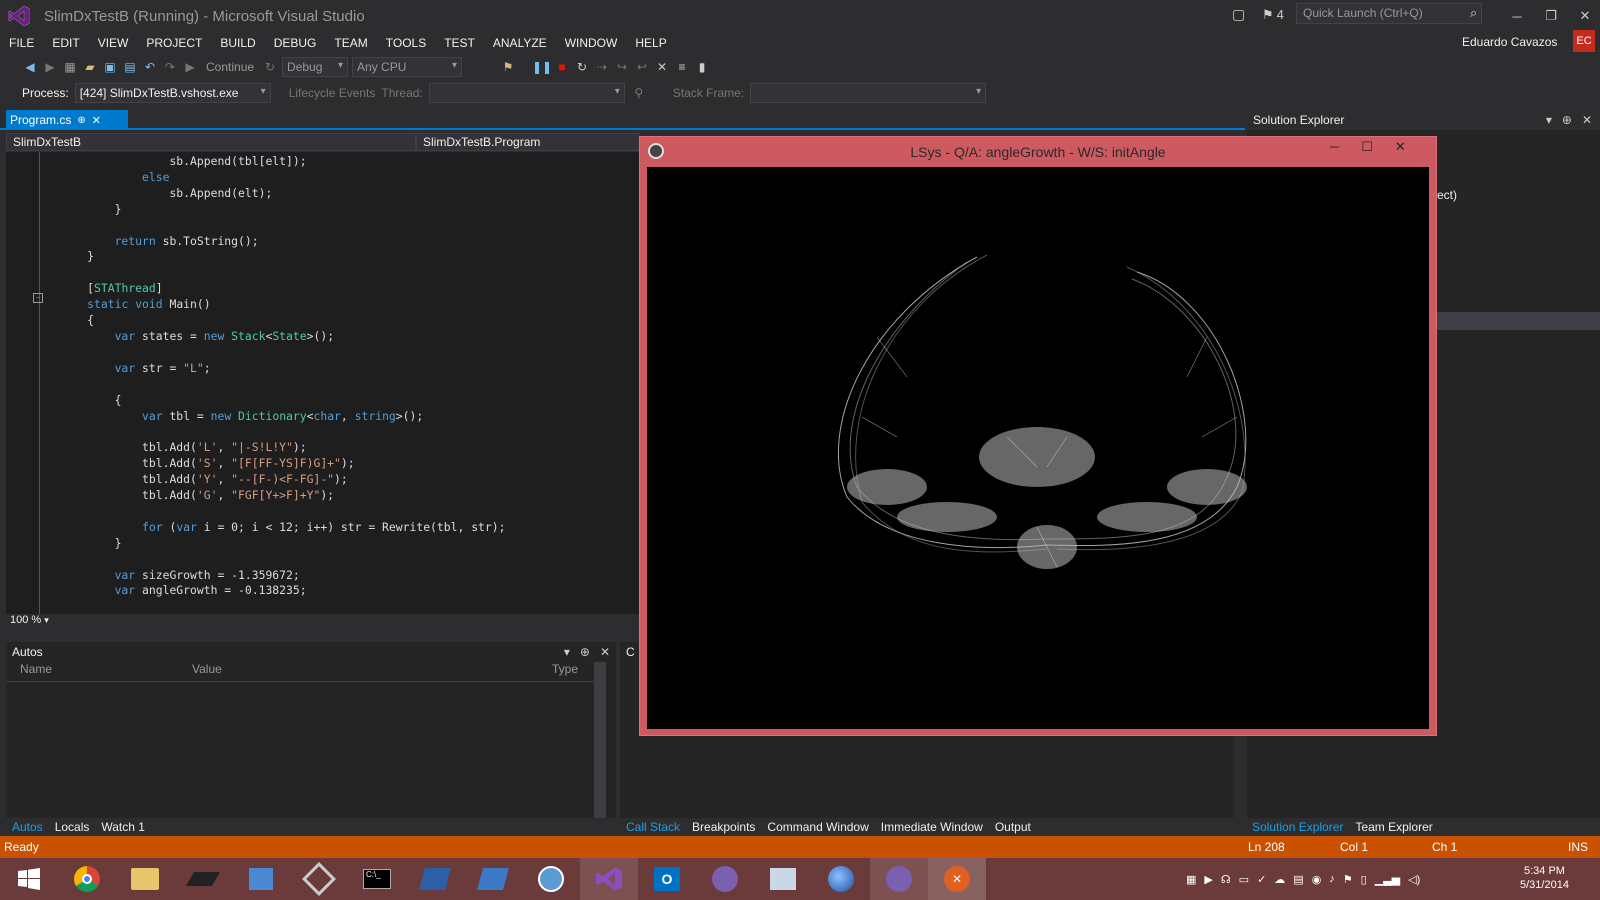 This screenshot has height=900, width=1600. What do you see at coordinates (702, 67) in the screenshot?
I see `bookmark-icon: ▮` at bounding box center [702, 67].